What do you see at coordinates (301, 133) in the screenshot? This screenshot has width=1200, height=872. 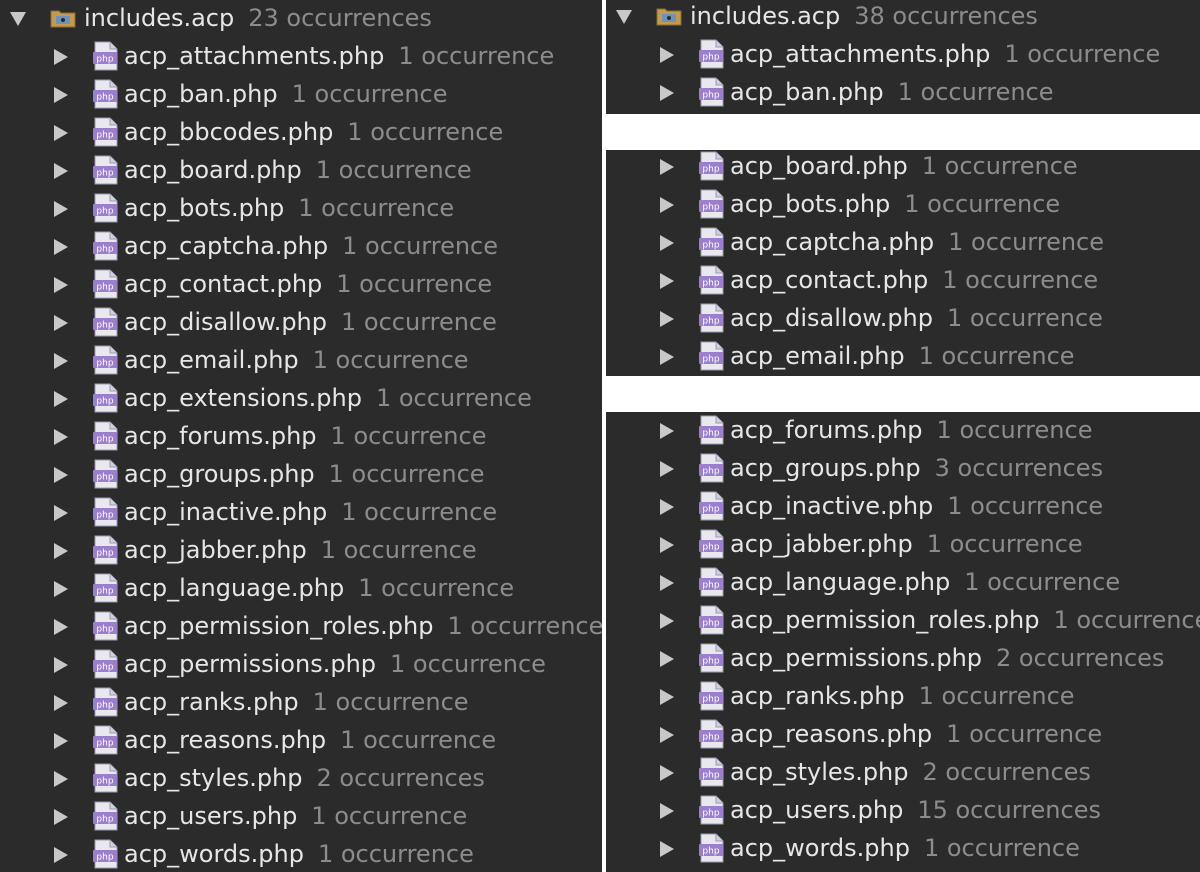 I see `file-row: php acp_bbcodes.php 1 occurrence` at bounding box center [301, 133].